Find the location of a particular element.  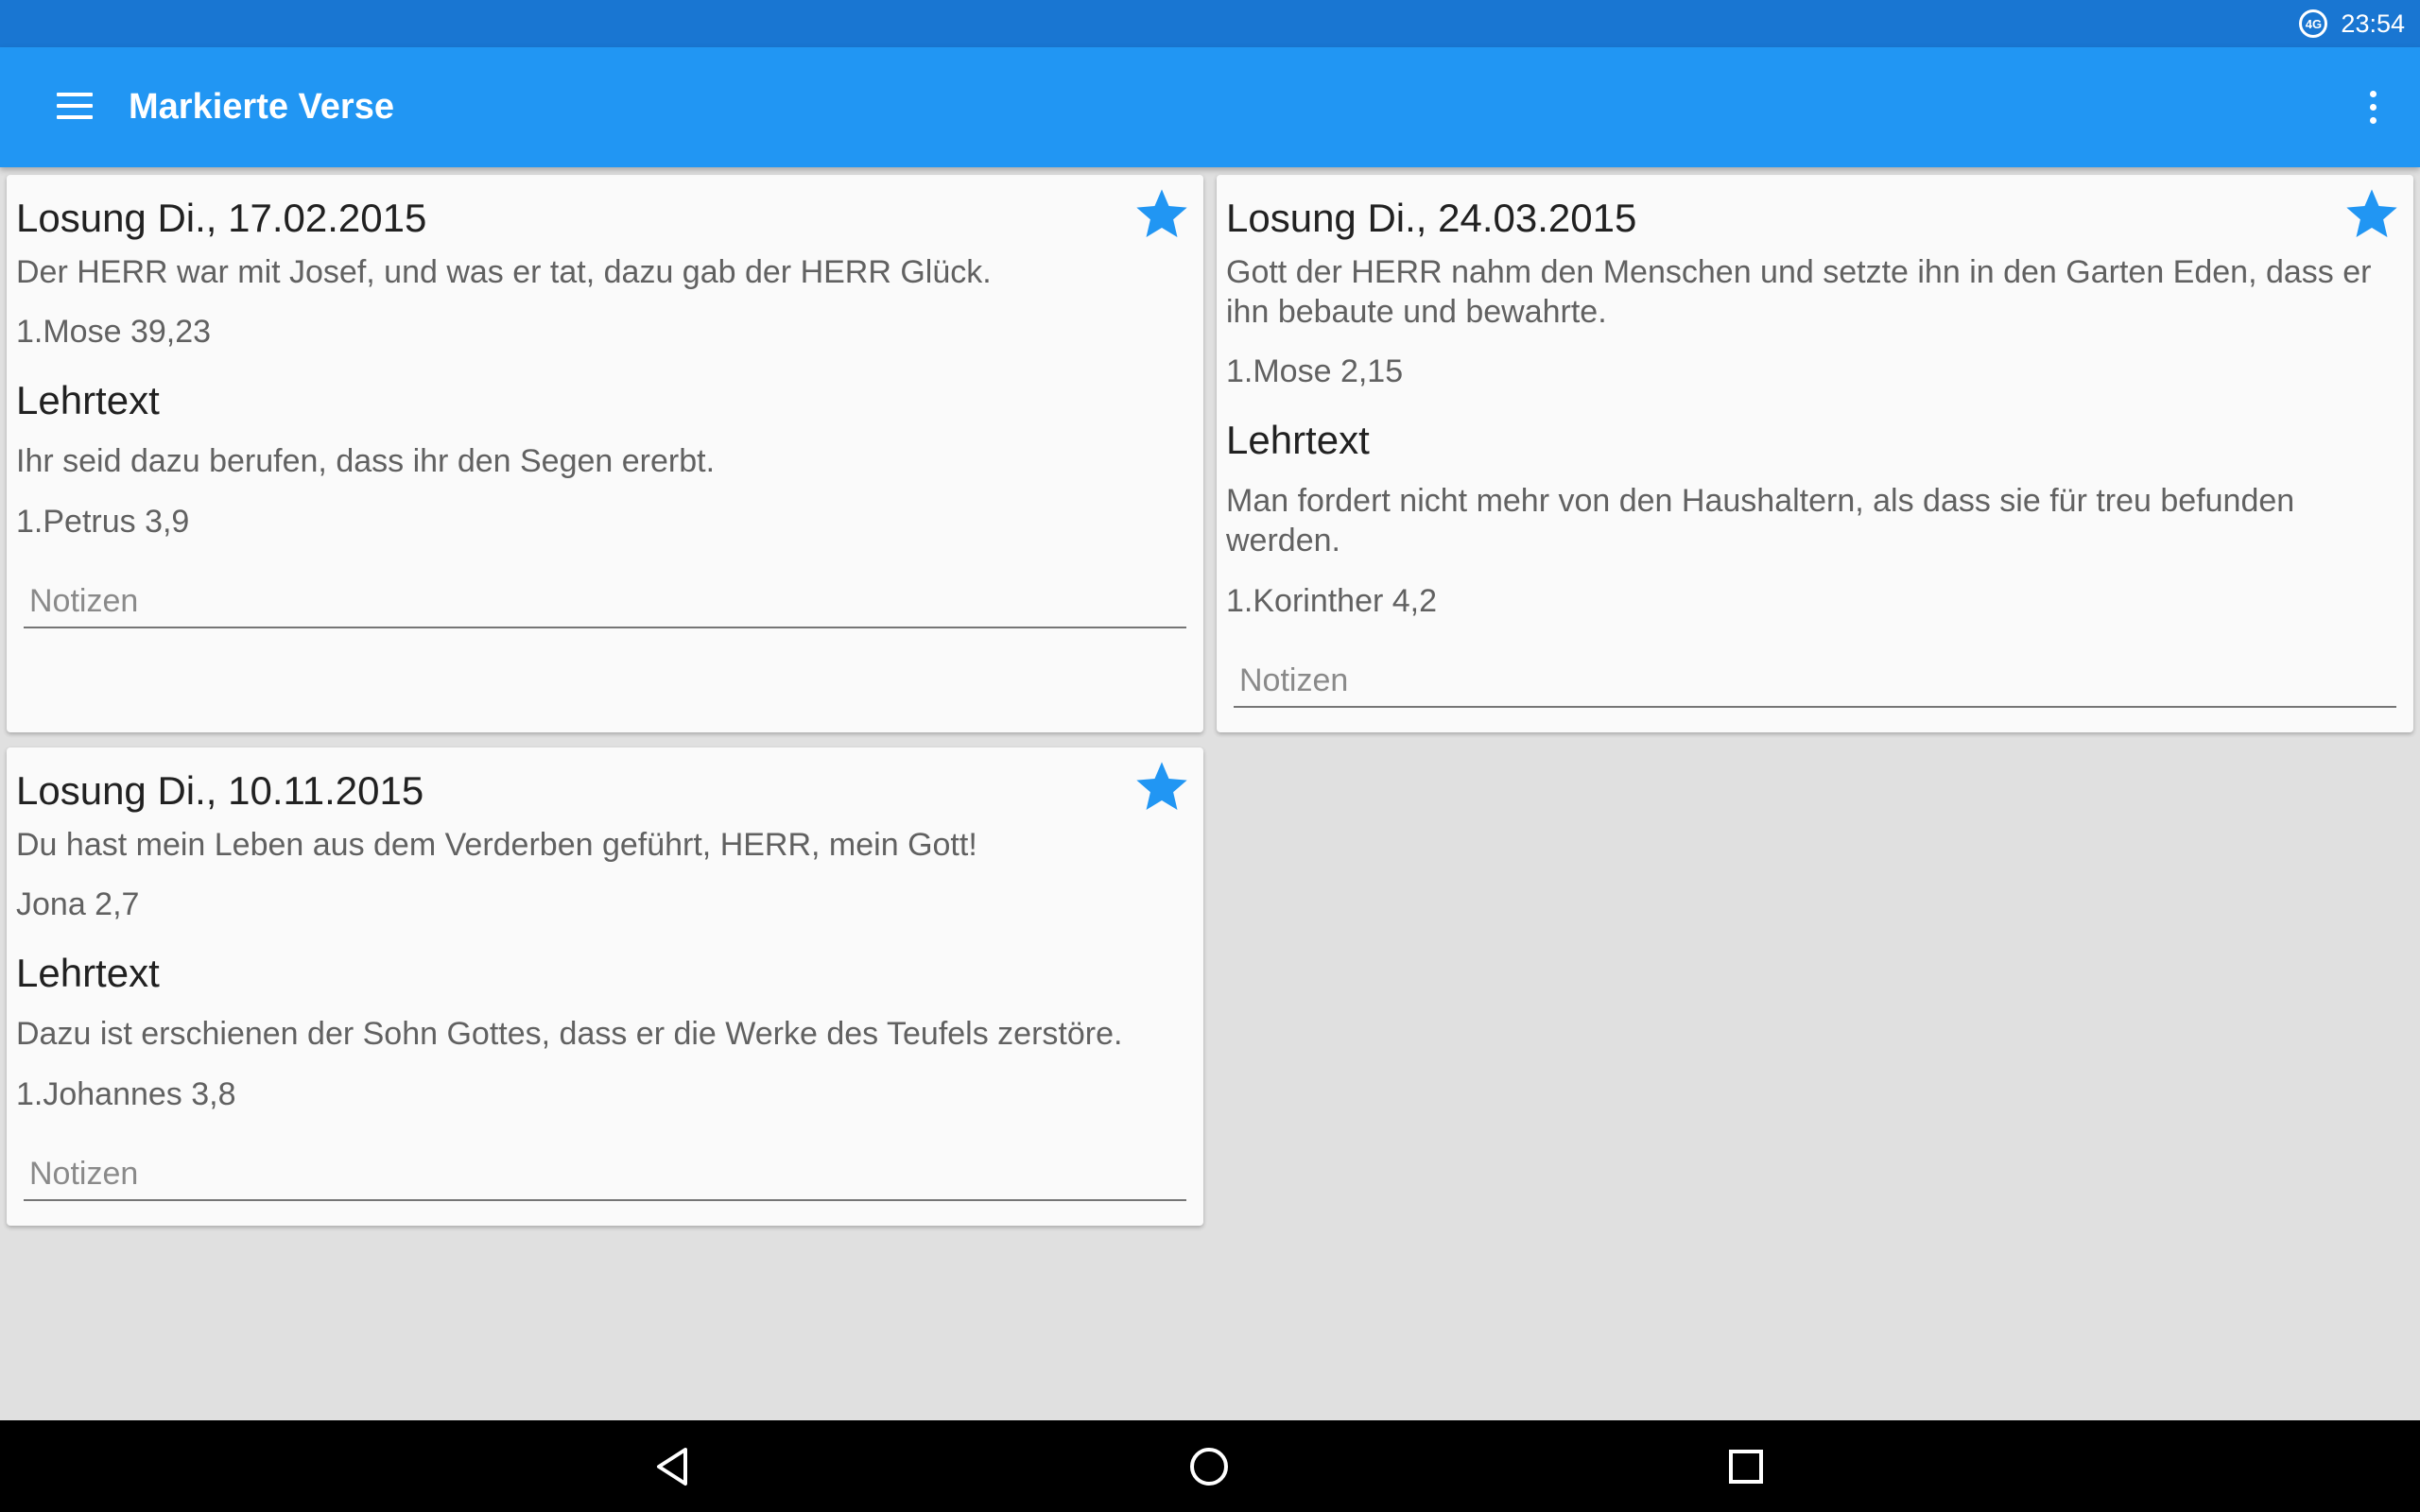

home-circle-icon is located at coordinates (1210, 1467).